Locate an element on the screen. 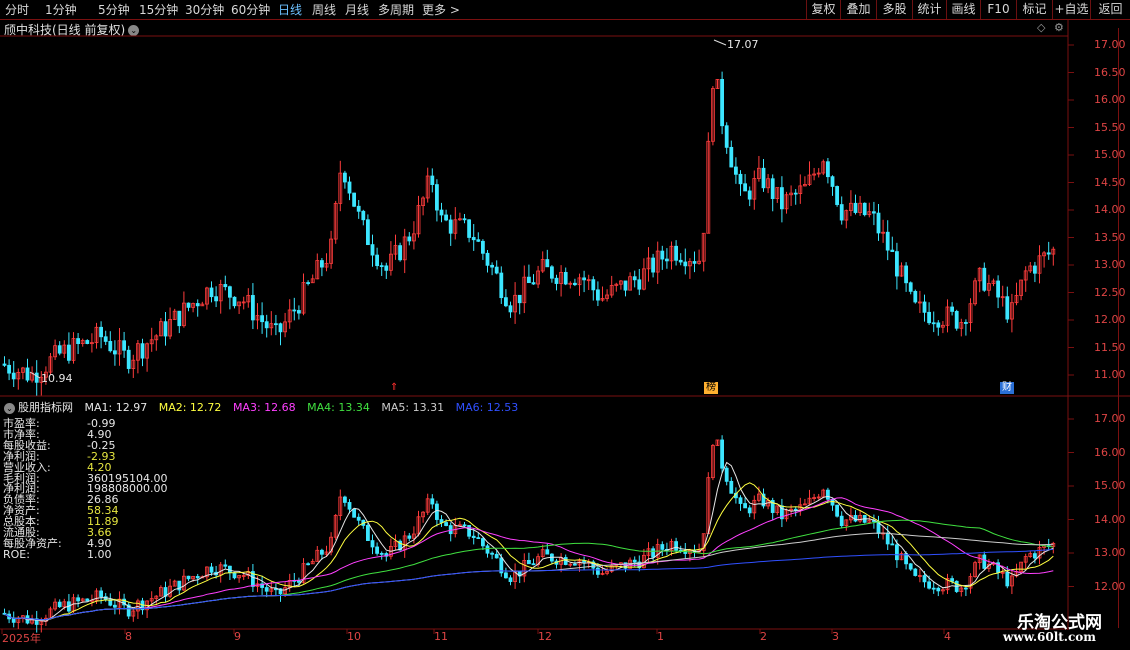 The width and height of the screenshot is (1130, 650). financial-label: 营业收入: is located at coordinates (27, 467).